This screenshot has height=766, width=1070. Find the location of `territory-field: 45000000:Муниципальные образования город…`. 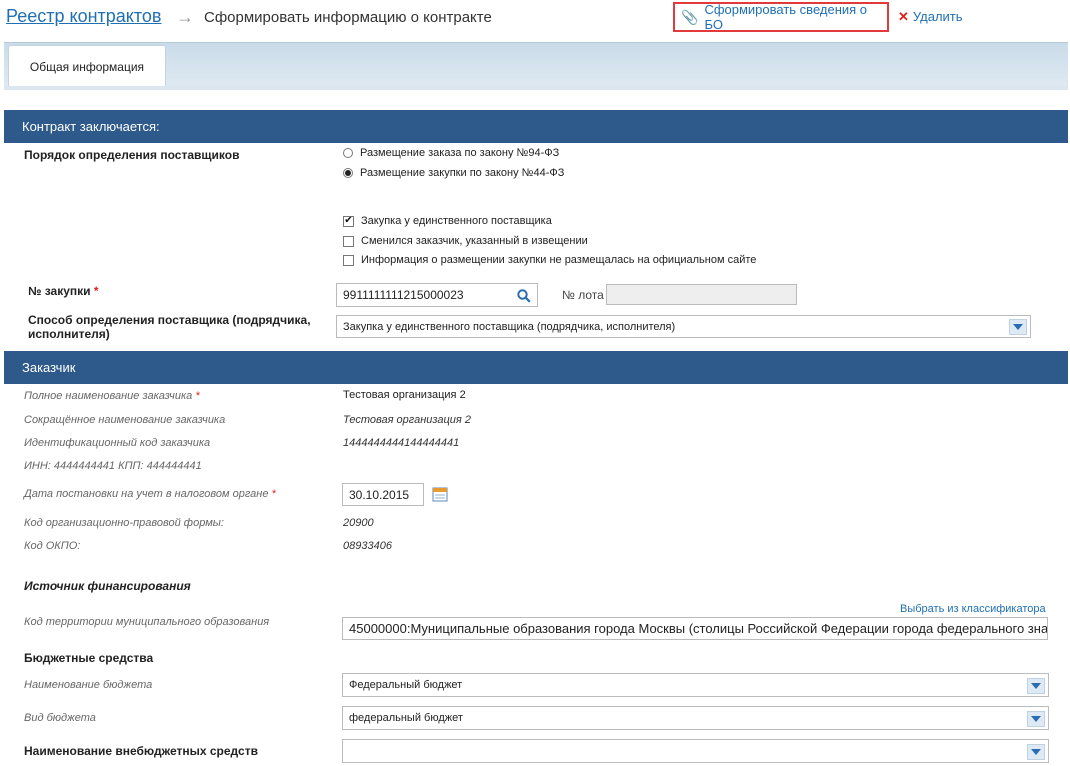

territory-field: 45000000:Муниципальные образования город… is located at coordinates (695, 628).